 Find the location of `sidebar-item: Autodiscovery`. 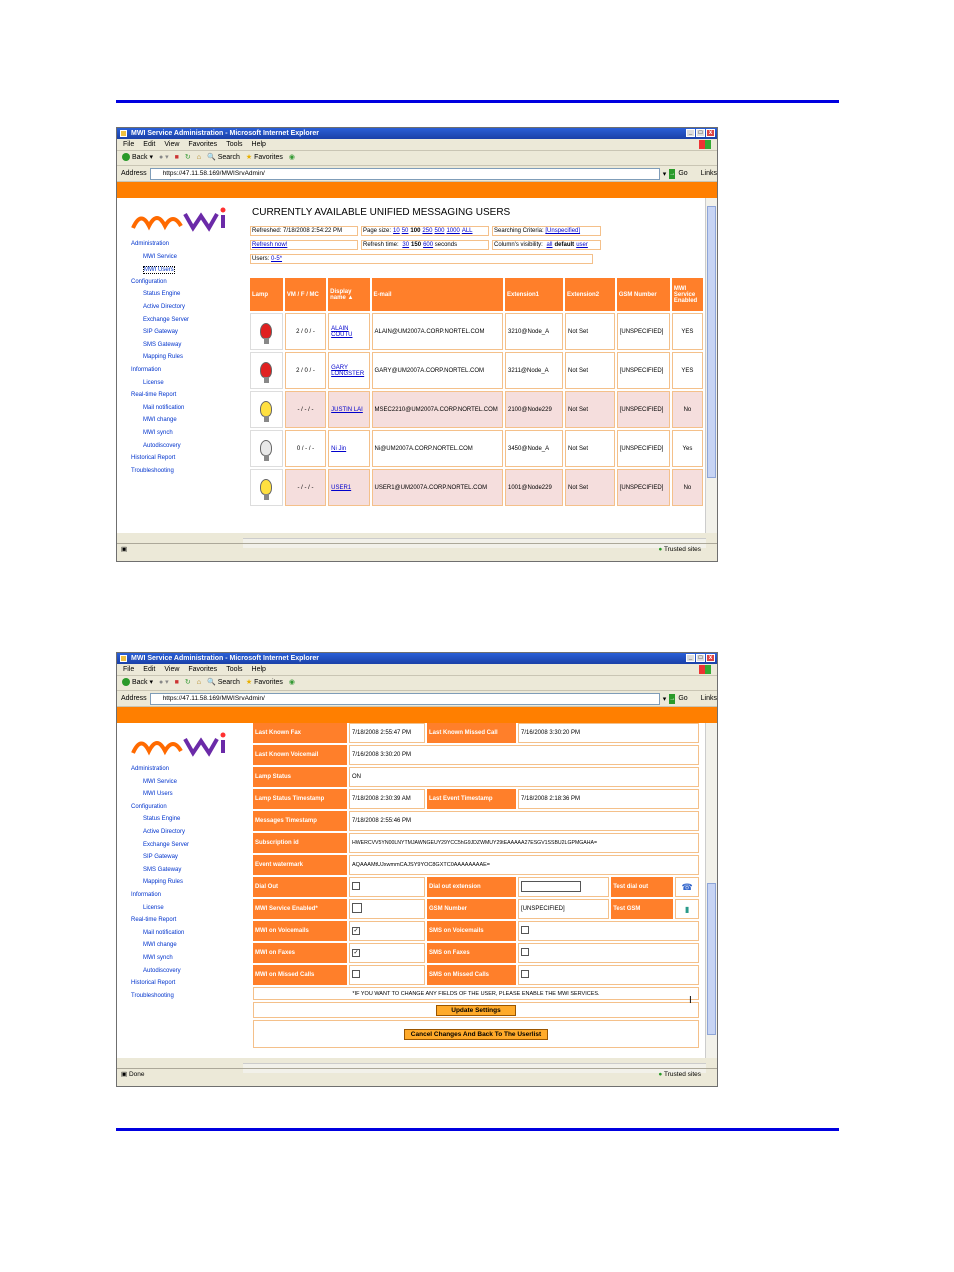

sidebar-item: Autodiscovery is located at coordinates (162, 446).